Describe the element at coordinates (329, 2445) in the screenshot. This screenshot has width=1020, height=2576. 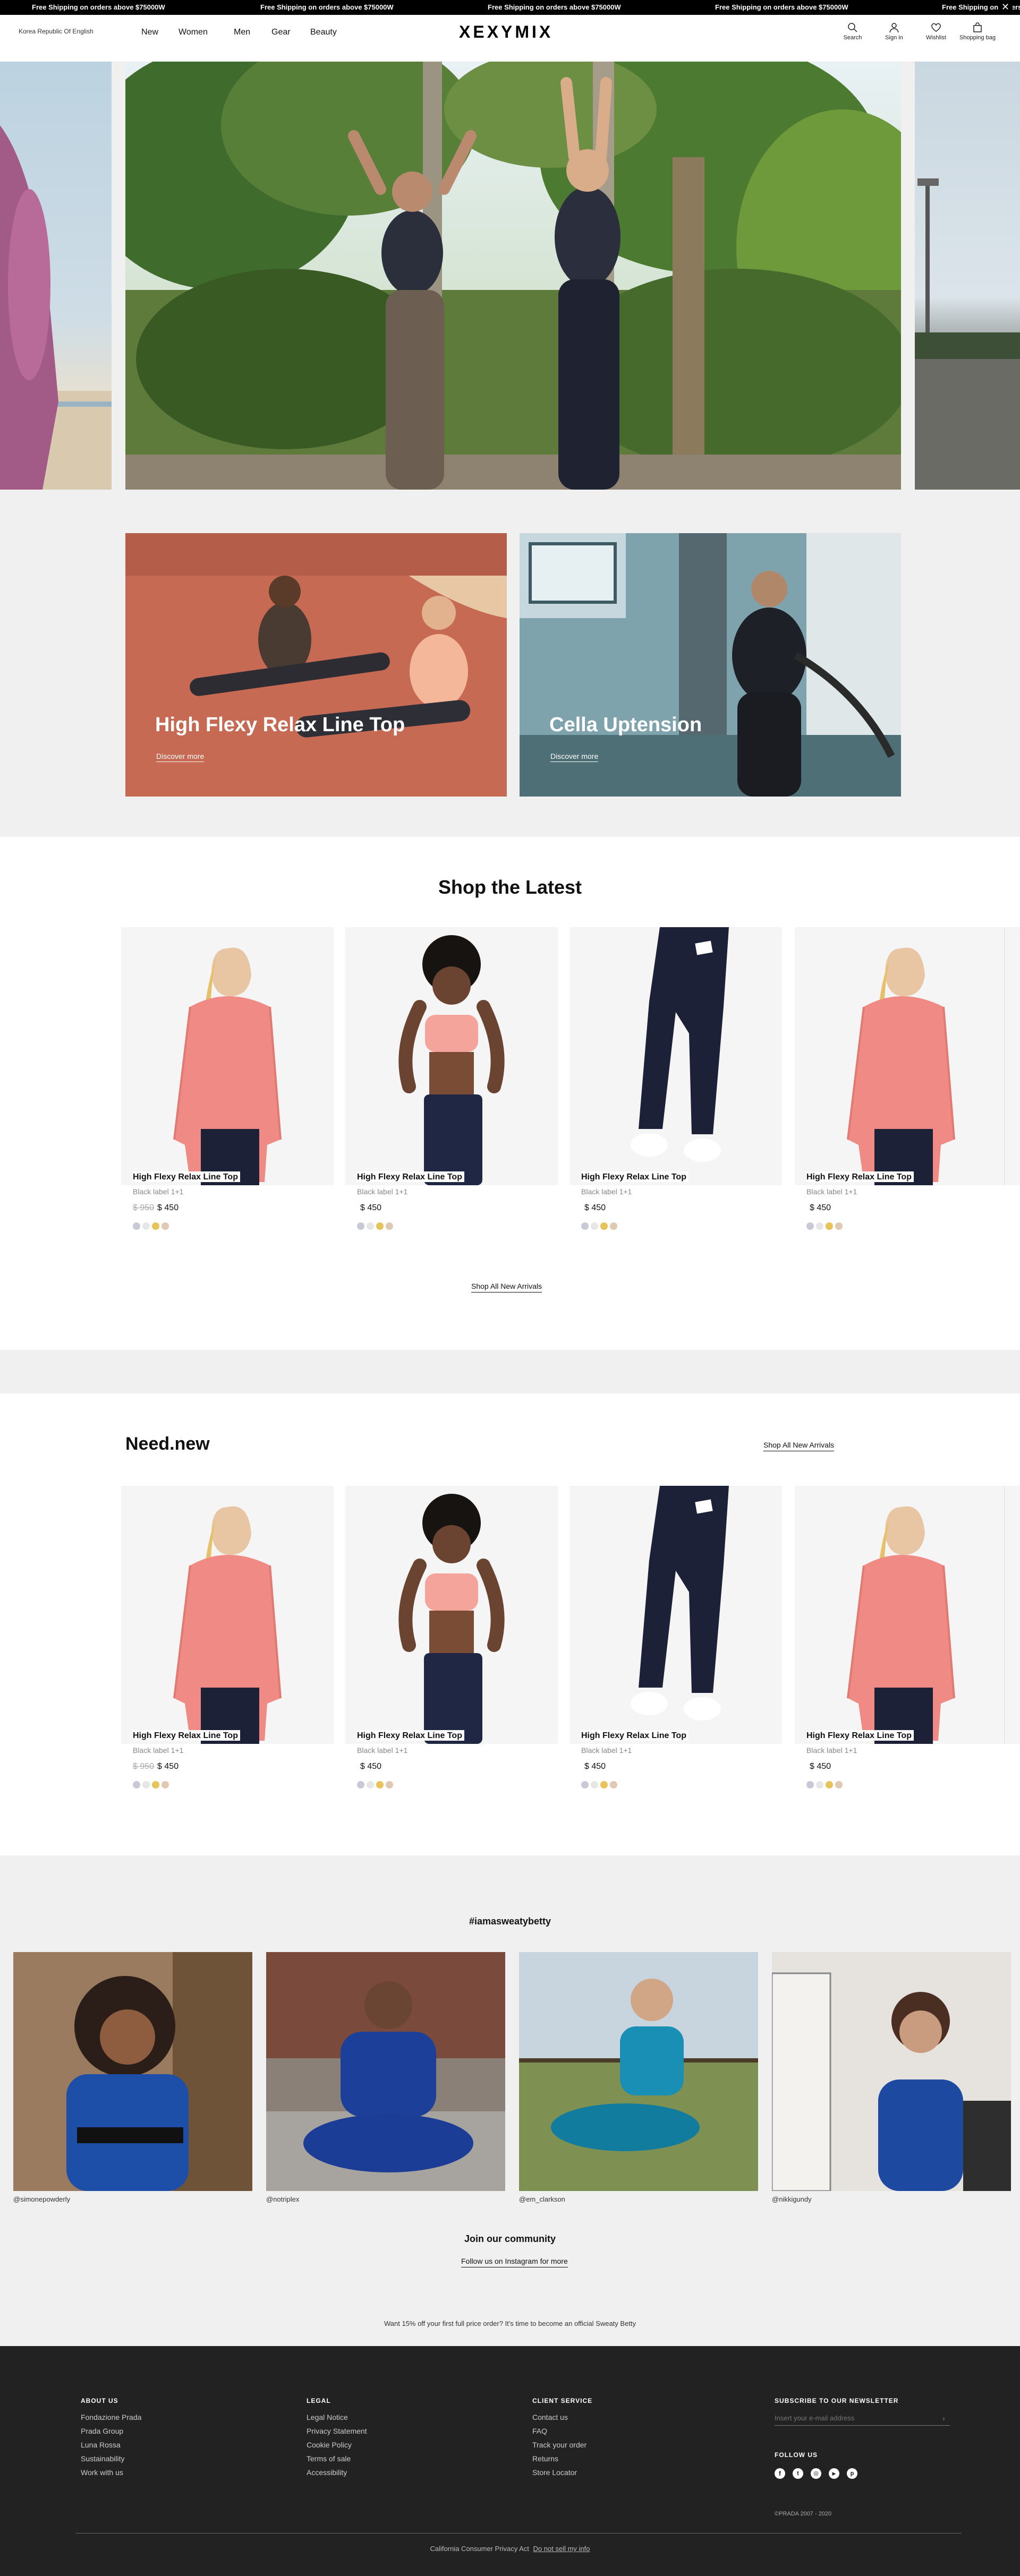
I see `footer-link: Cookie Policy` at that location.